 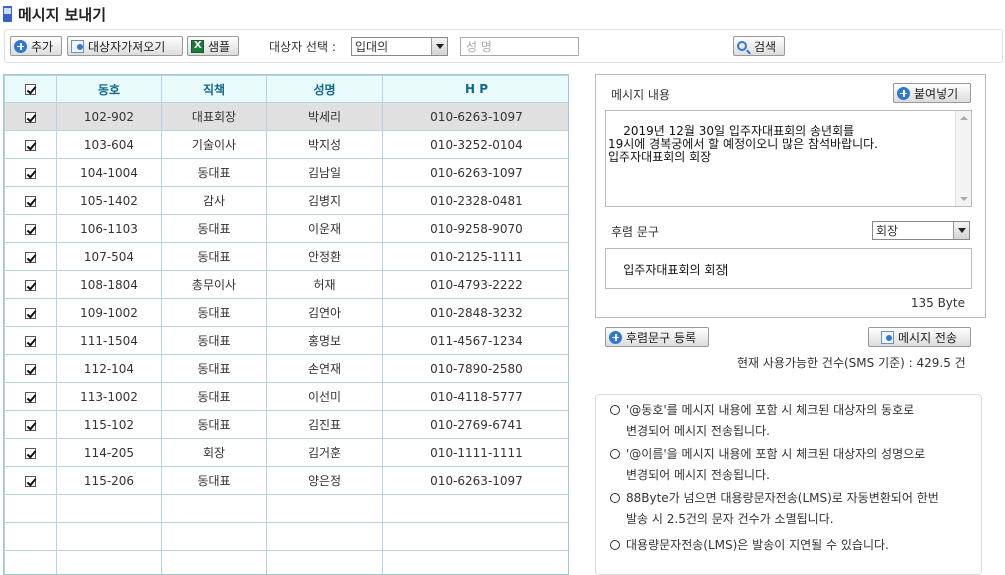 What do you see at coordinates (964, 118) in the screenshot?
I see `scroll-up-icon` at bounding box center [964, 118].